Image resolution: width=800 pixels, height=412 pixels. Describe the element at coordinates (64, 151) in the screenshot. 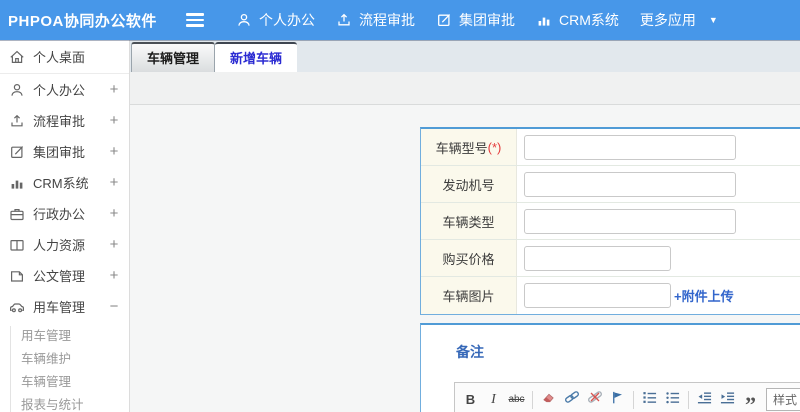

I see `sidebar-item-group-approval: 集团审批 +` at that location.